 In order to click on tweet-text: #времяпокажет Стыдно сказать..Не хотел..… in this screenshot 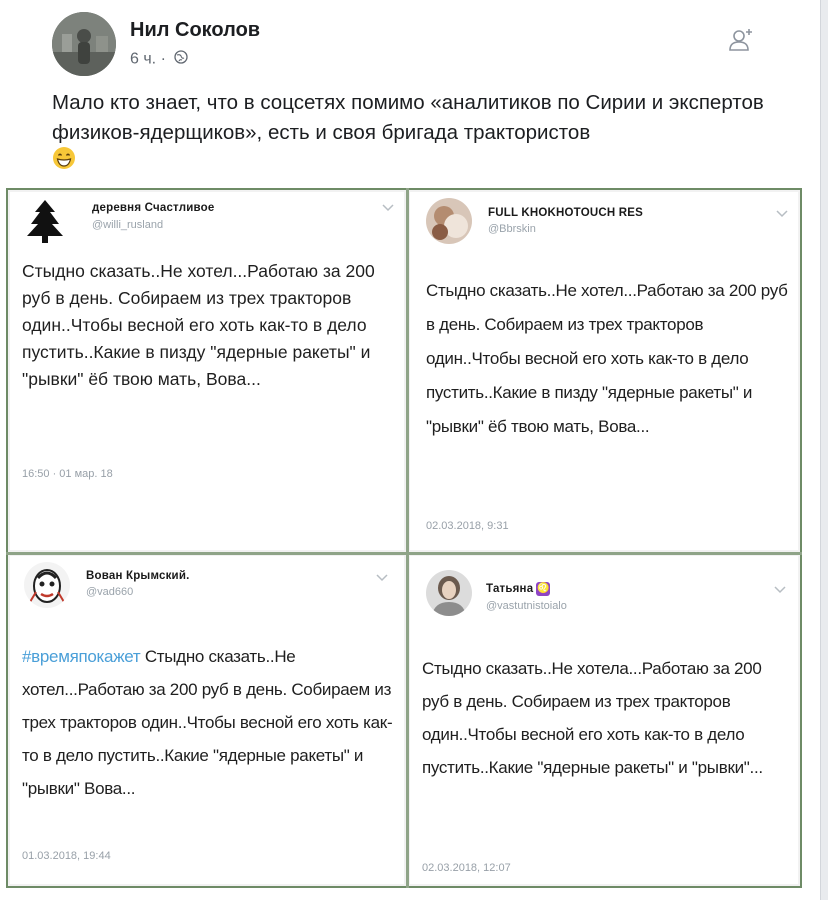, I will do `click(211, 722)`.